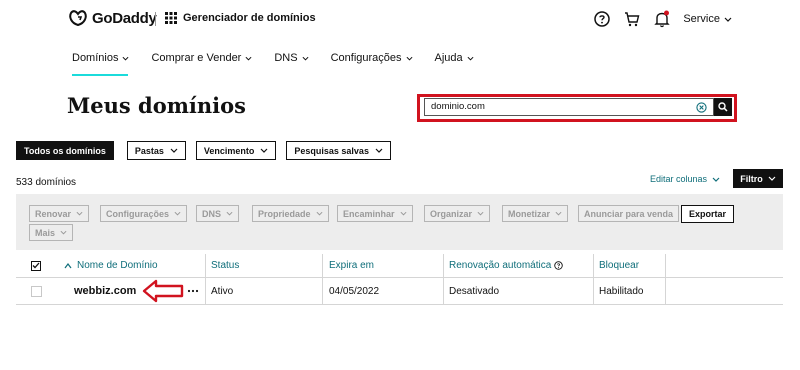 The image size is (800, 370). I want to click on select-all-cell, so click(36, 265).